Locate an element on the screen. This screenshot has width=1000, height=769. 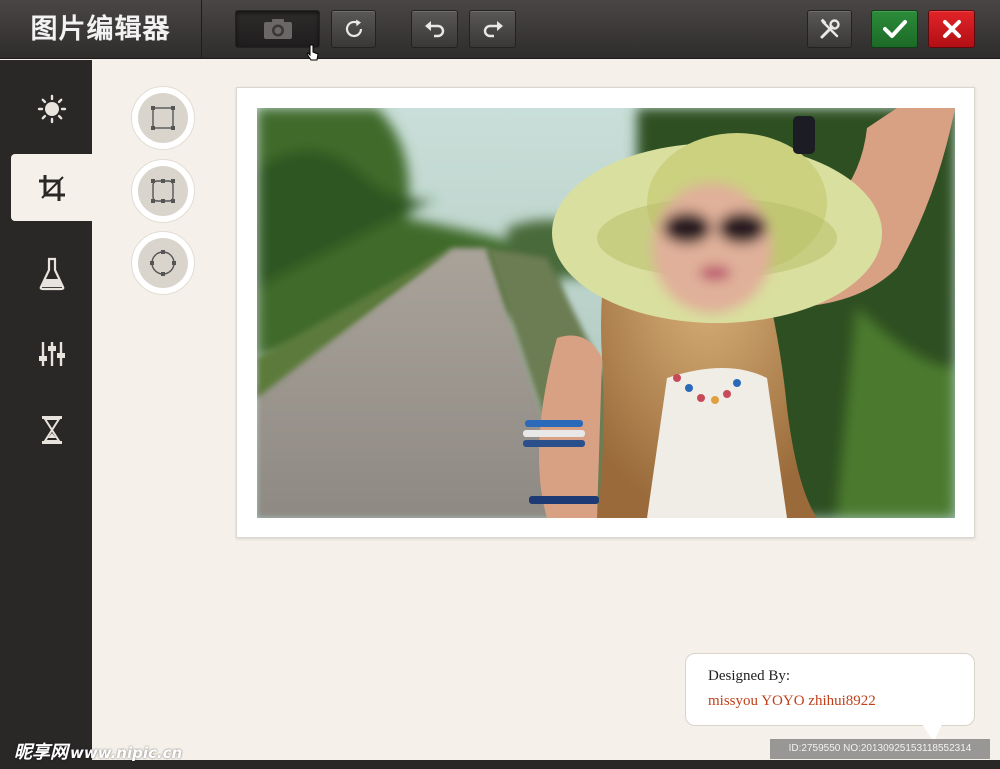
confirm-button is located at coordinates (894, 29).